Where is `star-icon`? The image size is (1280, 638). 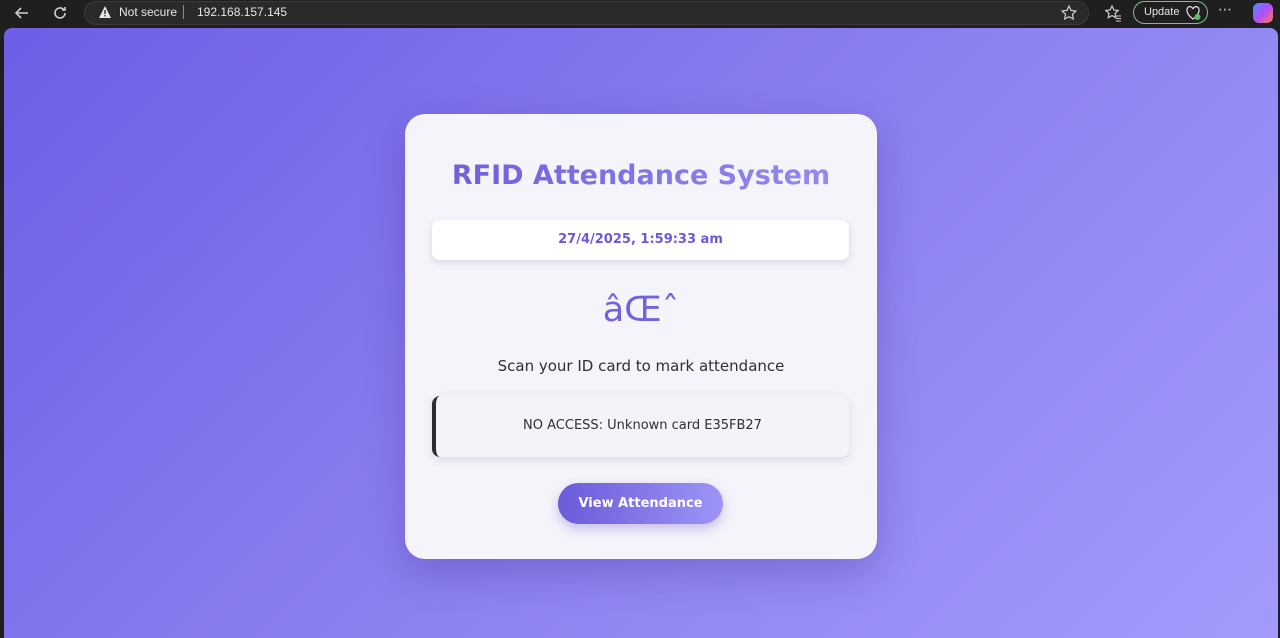 star-icon is located at coordinates (1069, 13).